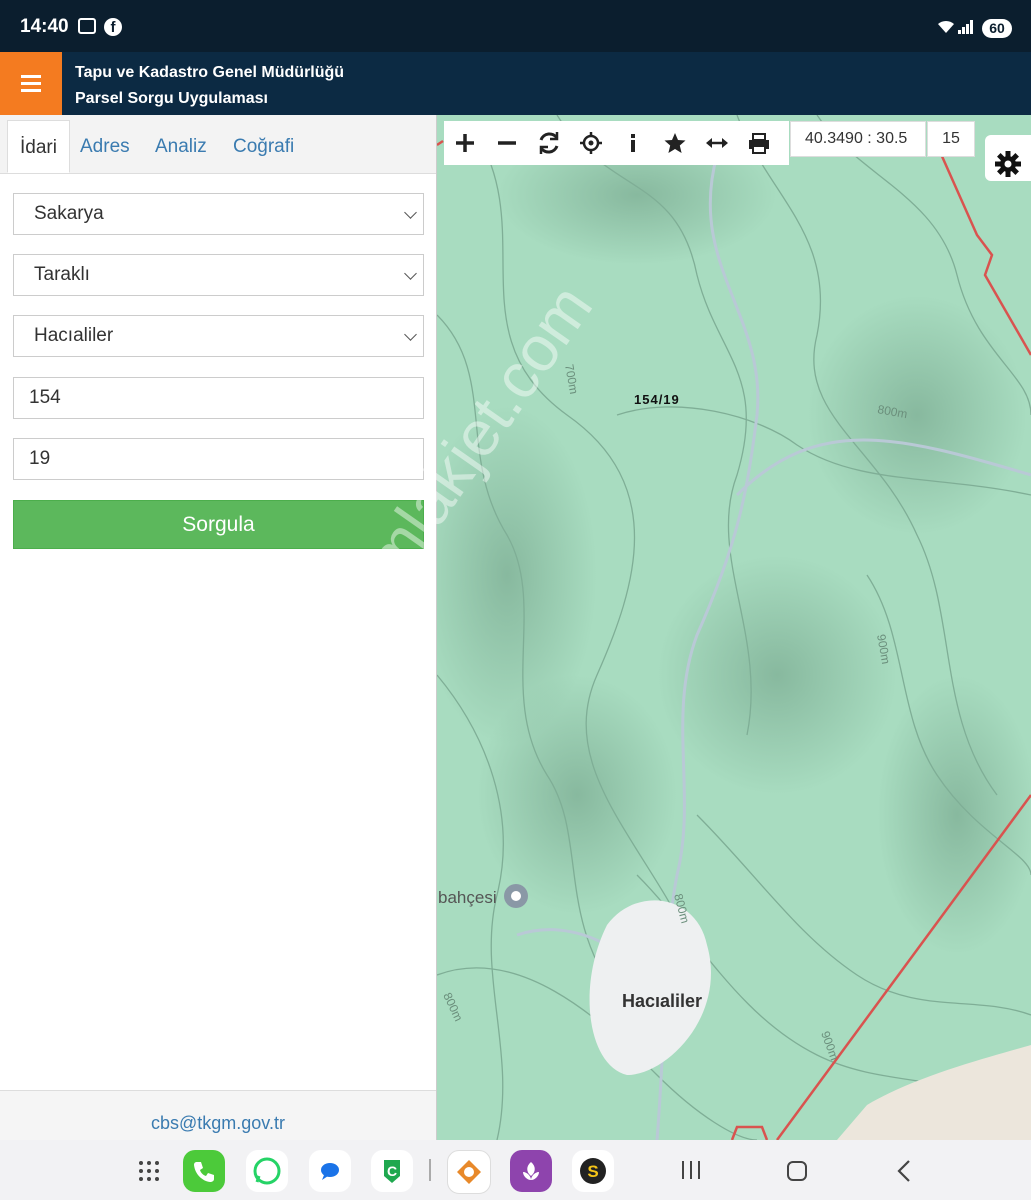 The image size is (1031, 1200). What do you see at coordinates (467, 897) in the screenshot?
I see `poi-label: bahçesi` at bounding box center [467, 897].